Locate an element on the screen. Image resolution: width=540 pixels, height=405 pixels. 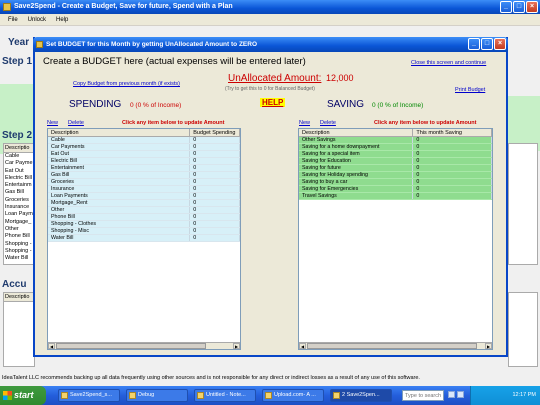
menu-help: Help is located at coordinates (62, 19).